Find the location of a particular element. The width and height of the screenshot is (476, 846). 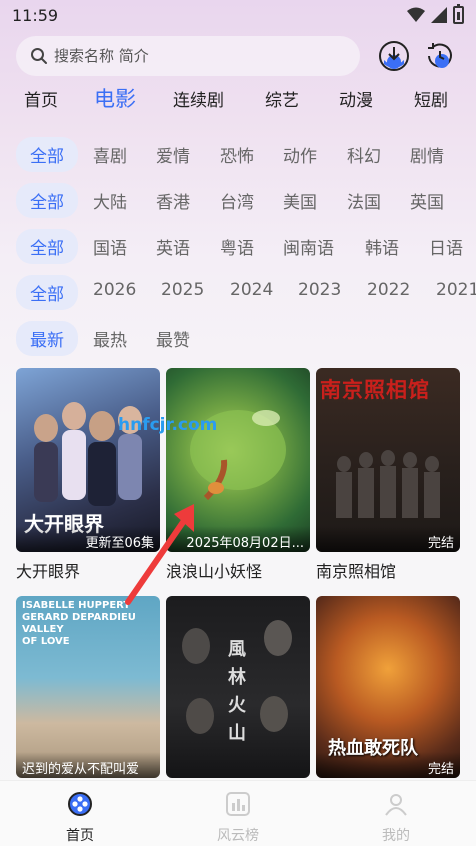

battery-icon is located at coordinates (458, 14).